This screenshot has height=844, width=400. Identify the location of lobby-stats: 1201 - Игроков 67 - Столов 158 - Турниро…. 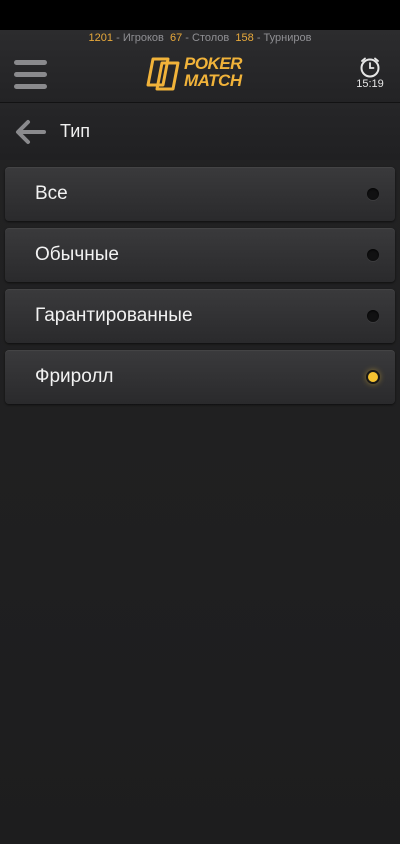
(200, 38).